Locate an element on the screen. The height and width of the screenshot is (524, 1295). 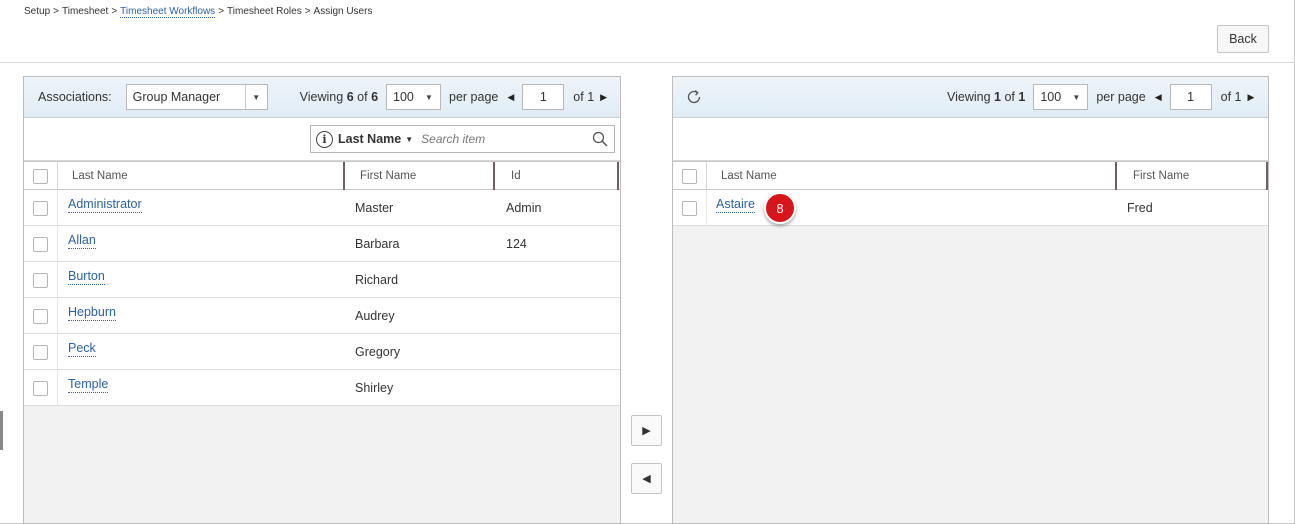
table-row: Allan Barbara 124 is located at coordinates (322, 244).